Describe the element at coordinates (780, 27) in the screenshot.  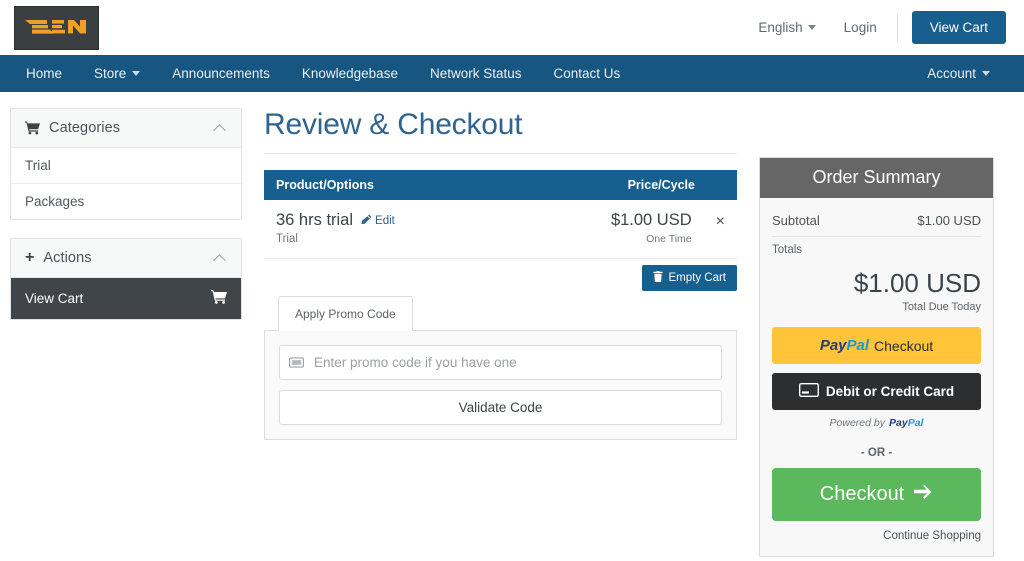
I see `language-label: English` at that location.